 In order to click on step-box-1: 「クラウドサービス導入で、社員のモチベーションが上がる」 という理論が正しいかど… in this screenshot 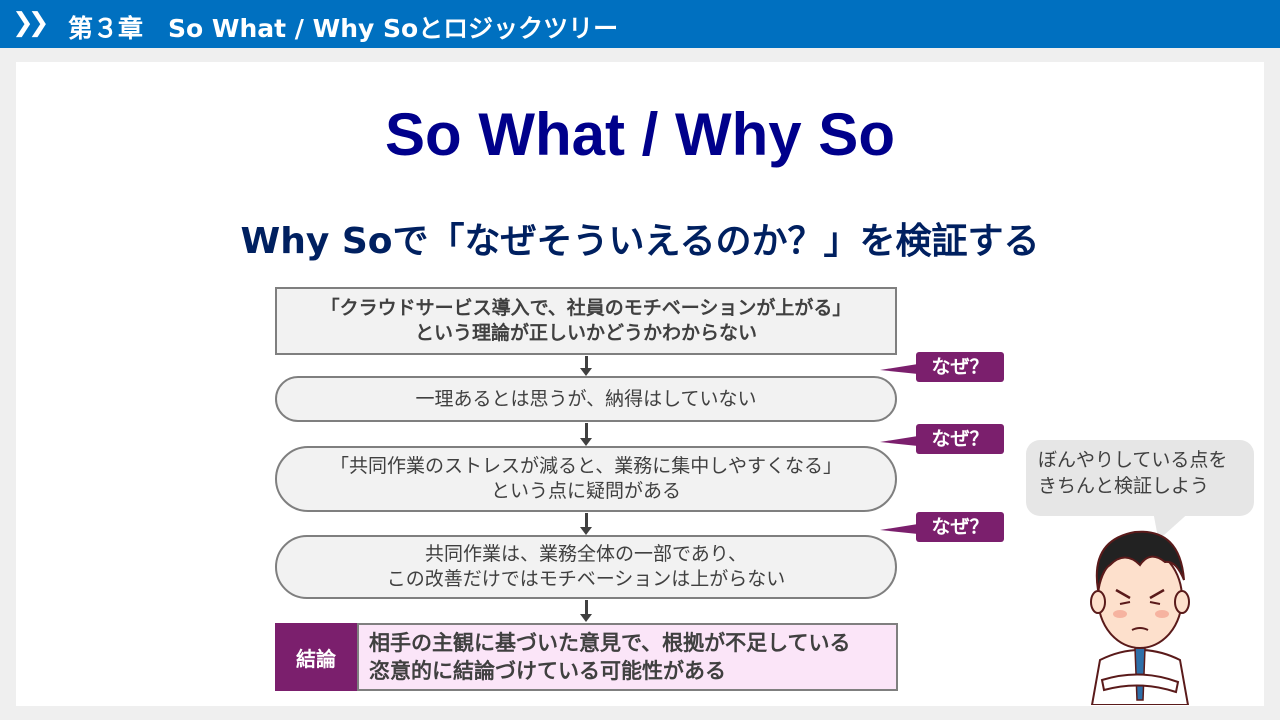, I will do `click(586, 321)`.